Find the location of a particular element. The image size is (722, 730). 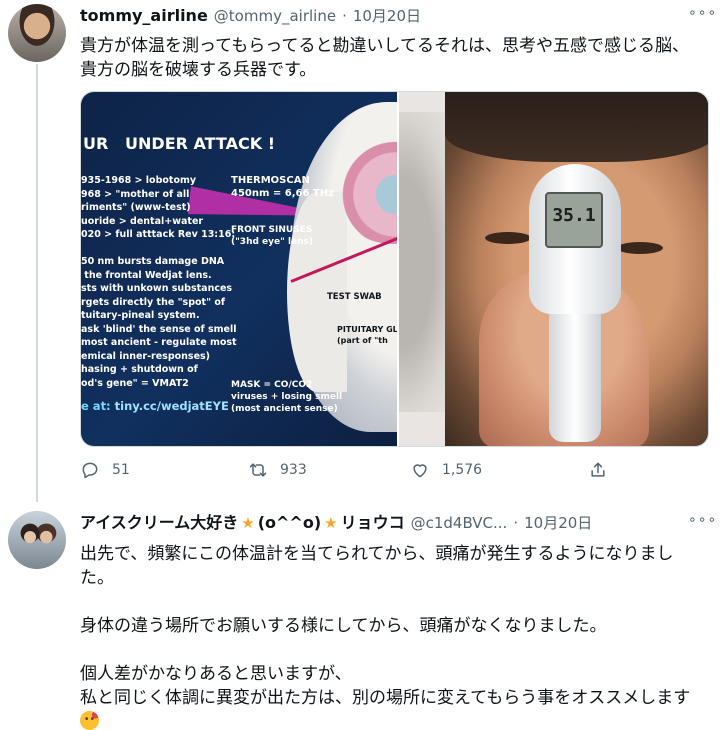

reply-icon is located at coordinates (90, 470).